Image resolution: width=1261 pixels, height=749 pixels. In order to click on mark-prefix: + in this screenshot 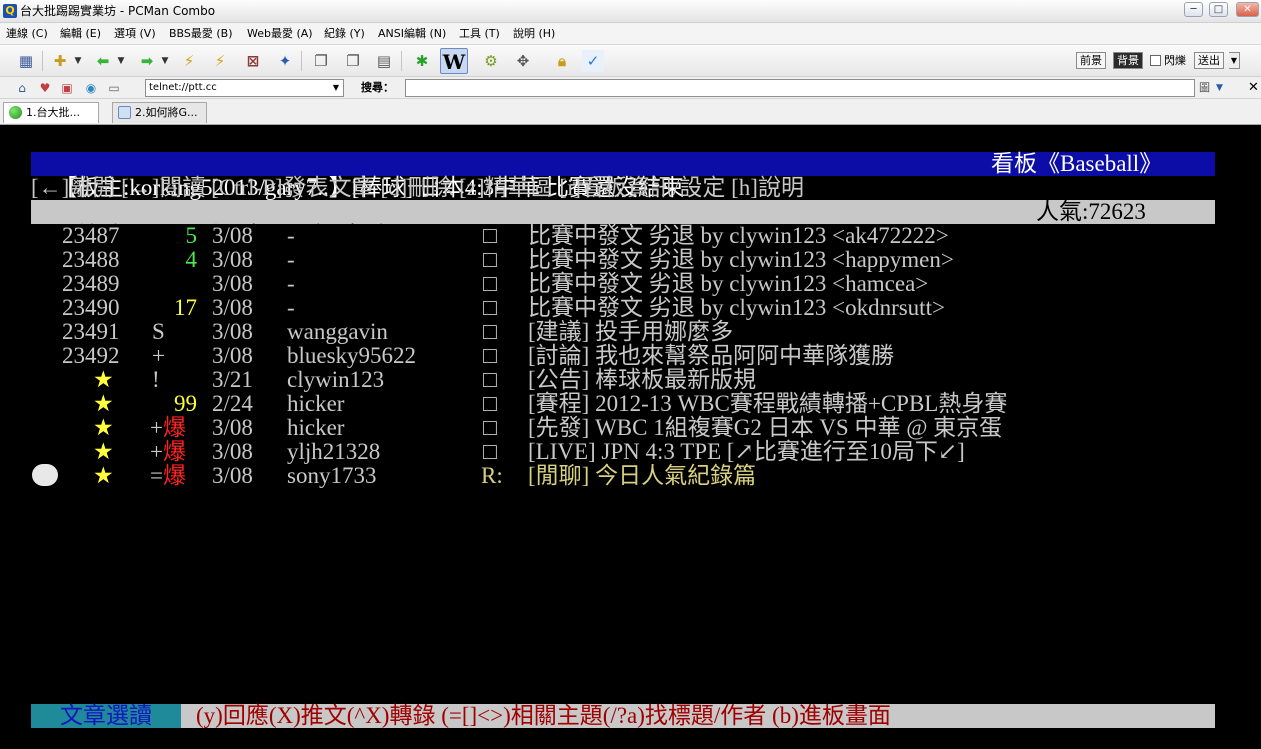, I will do `click(156, 427)`.